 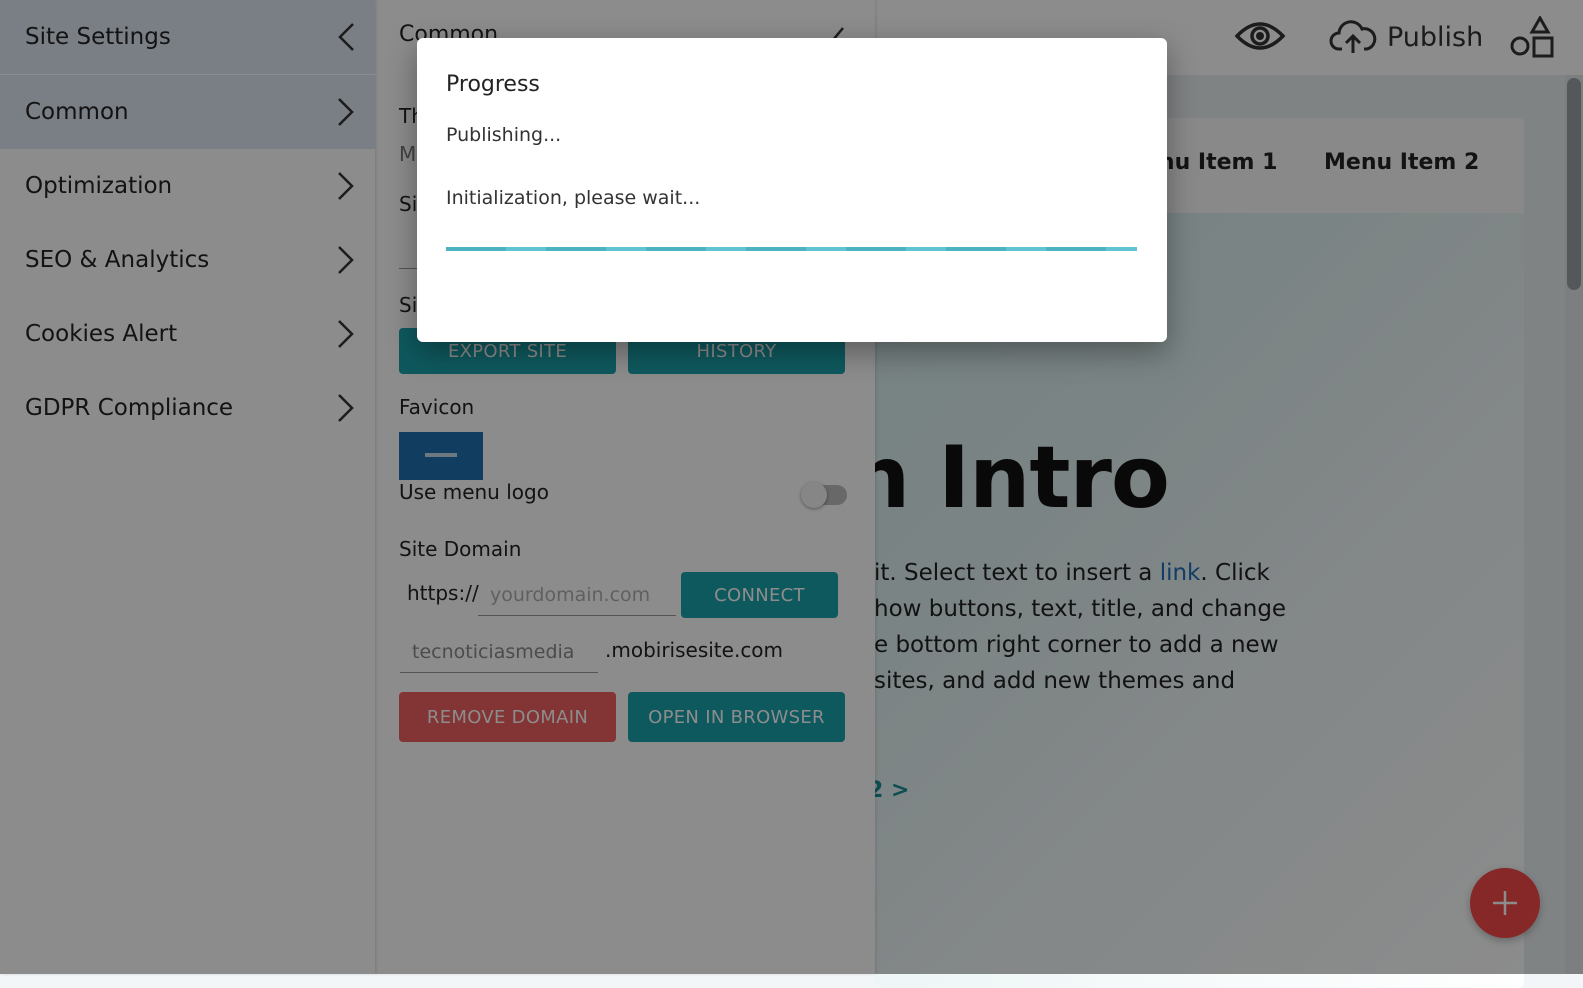 I want to click on progress-bar-fill, so click(x=791, y=249).